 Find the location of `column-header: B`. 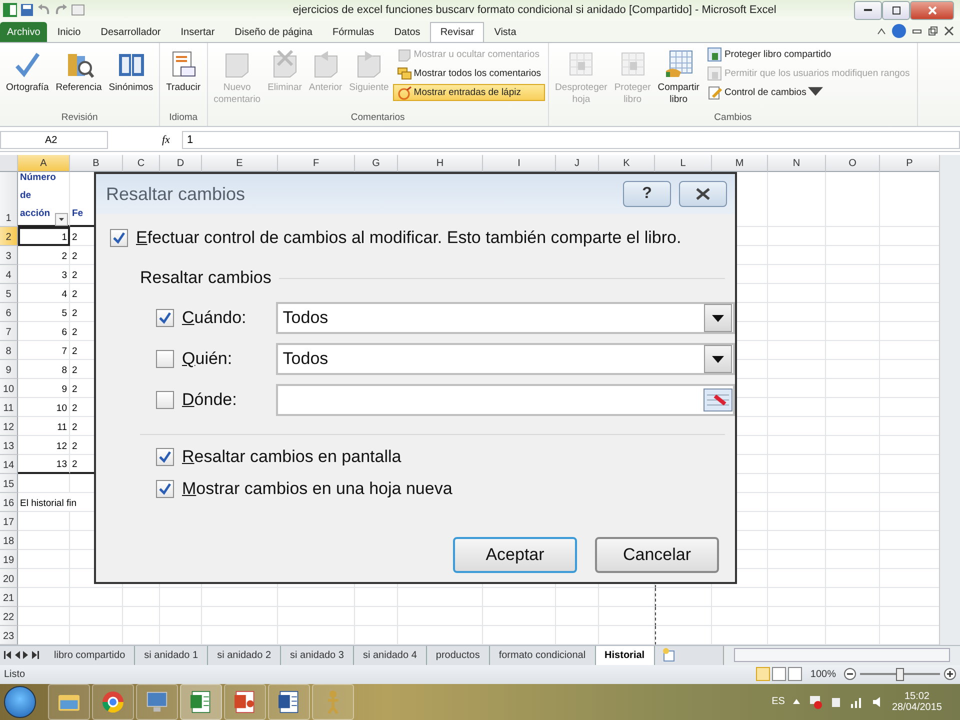

column-header: B is located at coordinates (96, 163).